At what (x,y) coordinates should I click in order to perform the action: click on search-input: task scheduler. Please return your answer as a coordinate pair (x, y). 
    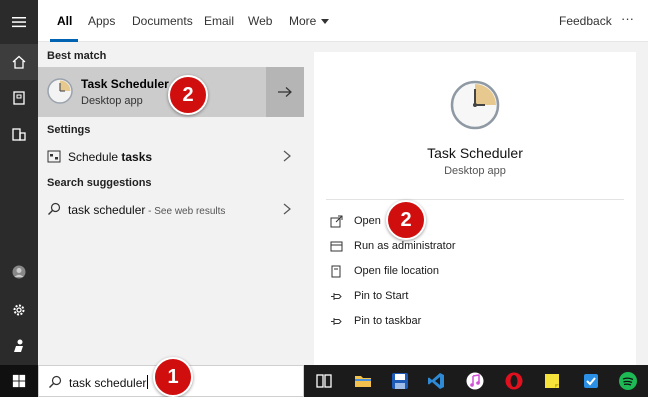
    Looking at the image, I should click on (109, 382).